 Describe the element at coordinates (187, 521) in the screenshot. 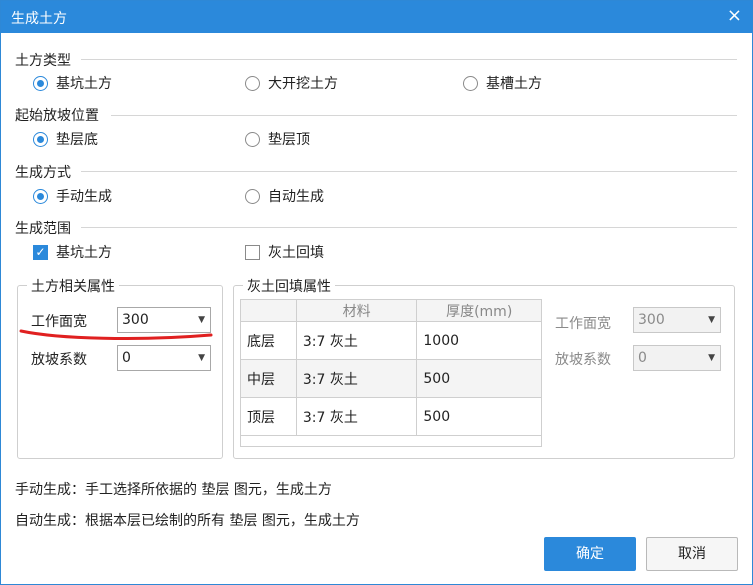

I see `auto-generate-note: 自动生成：根据本层已绘制的所有 垫层 图元，生成土方` at that location.